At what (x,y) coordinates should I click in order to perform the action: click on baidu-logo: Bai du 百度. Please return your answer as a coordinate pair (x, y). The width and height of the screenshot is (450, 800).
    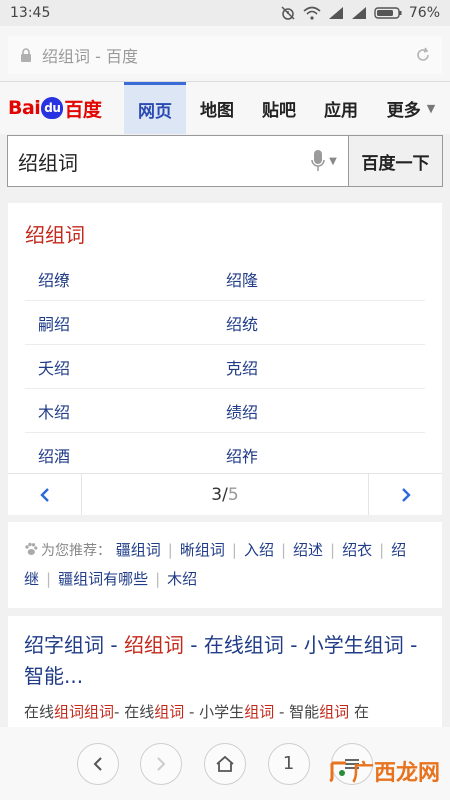
    Looking at the image, I should click on (55, 108).